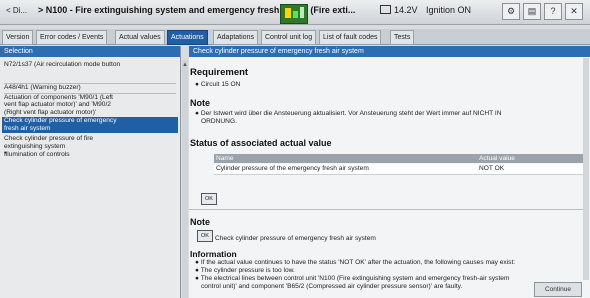 The width and height of the screenshot is (590, 298). I want to click on voltage-display: 14.2V, so click(399, 10).